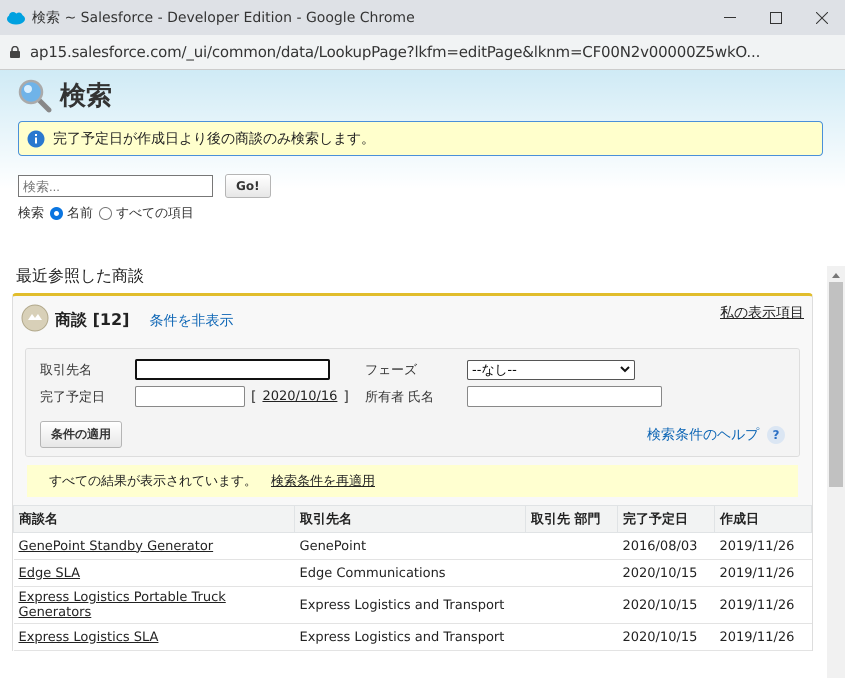 Image resolution: width=845 pixels, height=678 pixels. I want to click on column-header: 商談名, so click(154, 519).